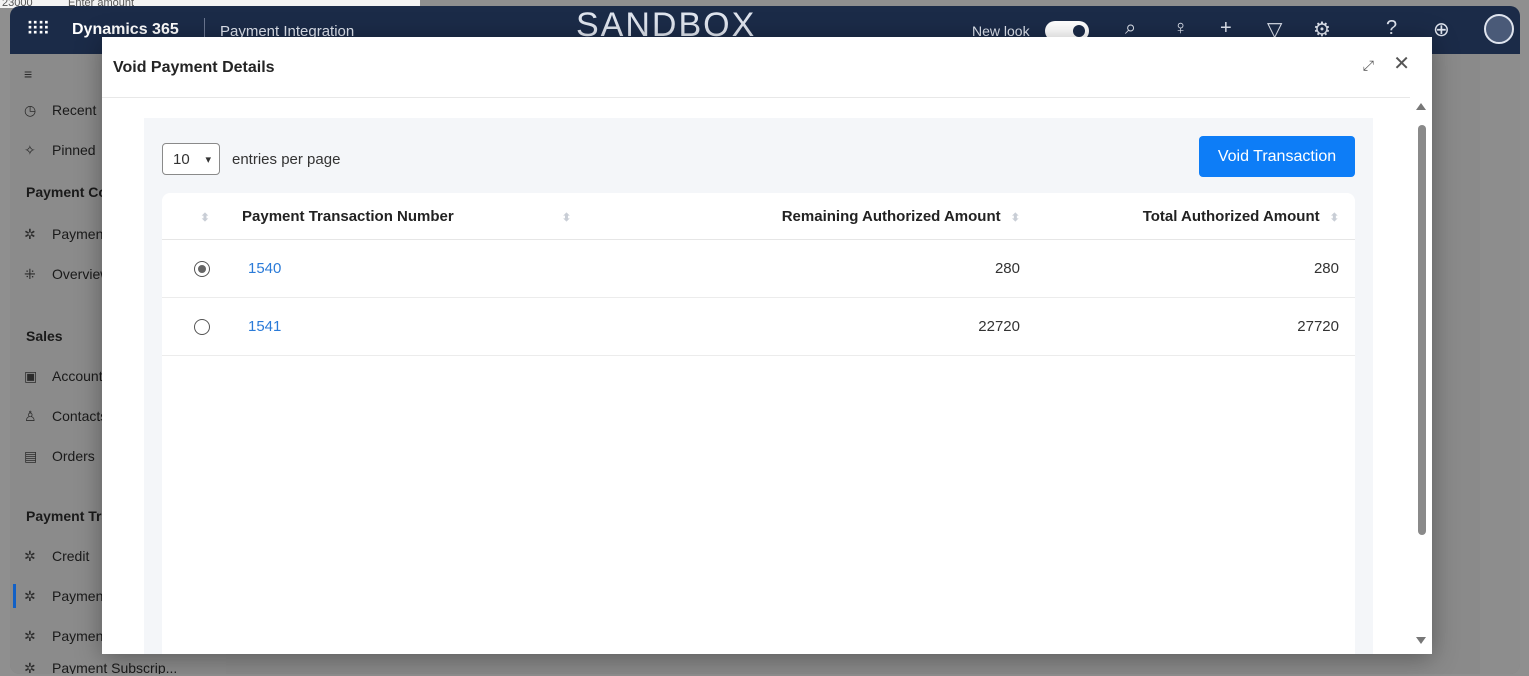  I want to click on account-icon: ▣, so click(31, 376).